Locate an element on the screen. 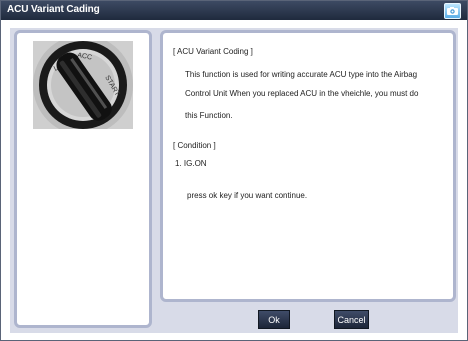 This screenshot has height=341, width=468. description-line-3: this Function. is located at coordinates (209, 115).